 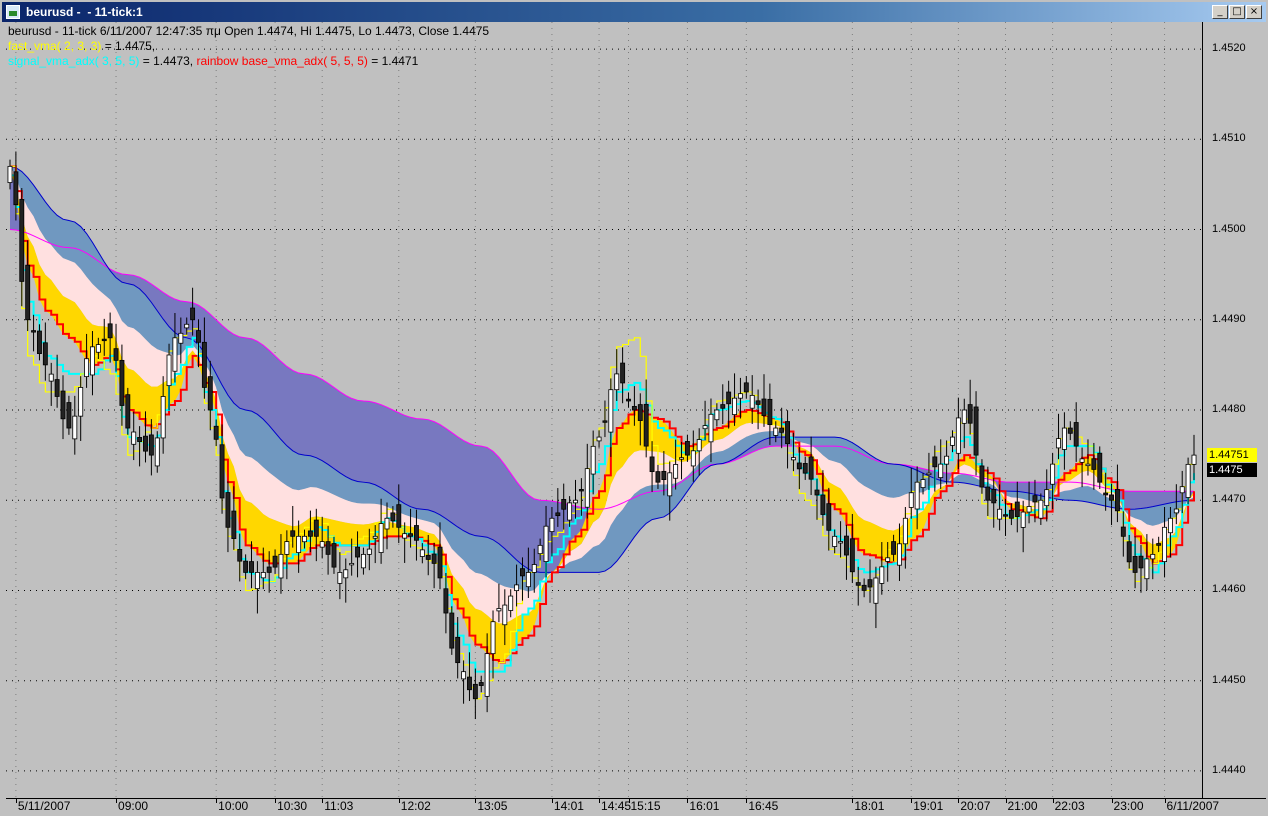 I want to click on minimize-button: _, so click(x=1220, y=12).